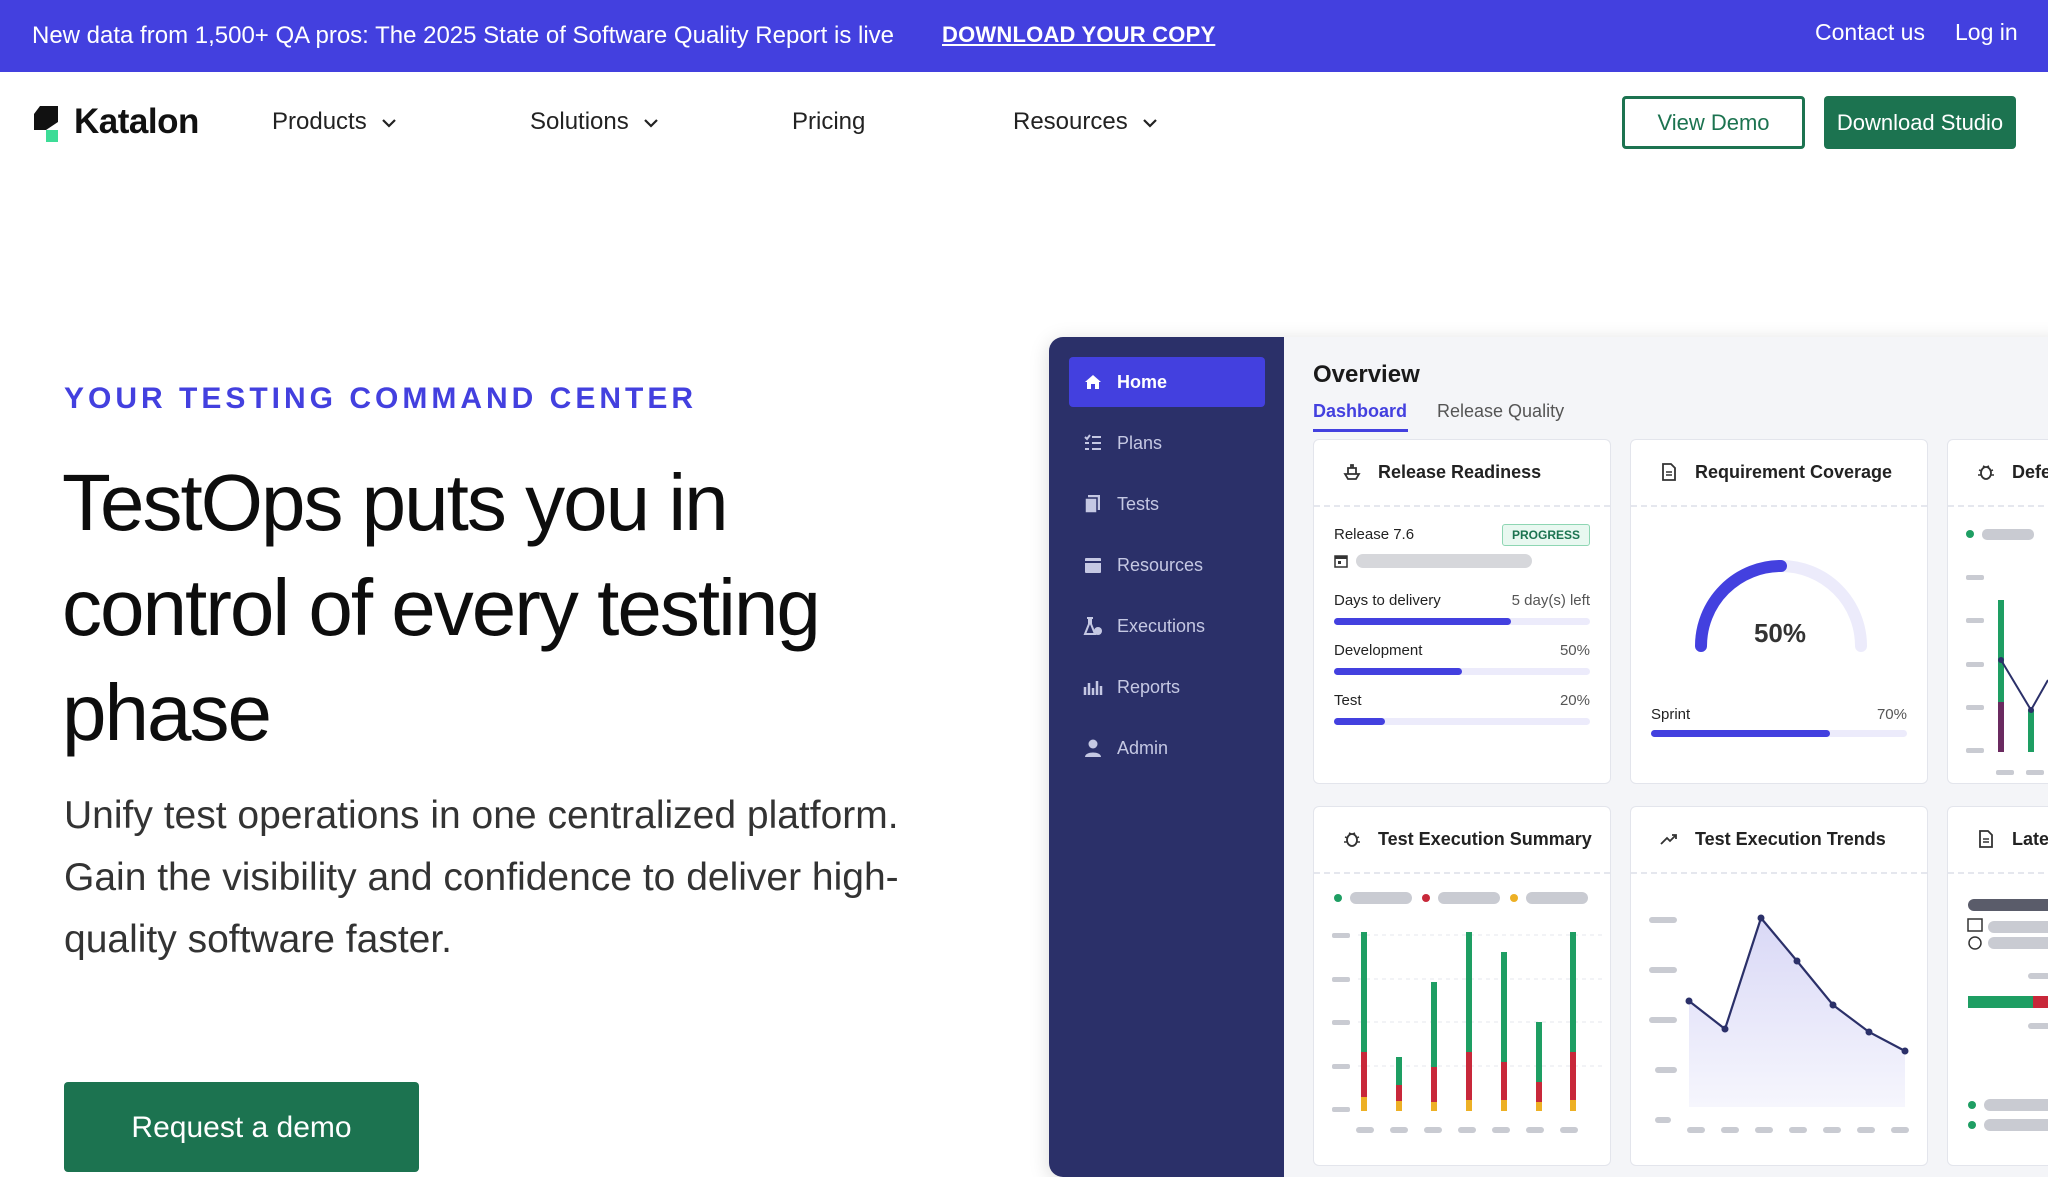 The height and width of the screenshot is (1177, 2048). What do you see at coordinates (1078, 35) in the screenshot?
I see `download-copy-link: DOWNLOAD YOUR COPY` at bounding box center [1078, 35].